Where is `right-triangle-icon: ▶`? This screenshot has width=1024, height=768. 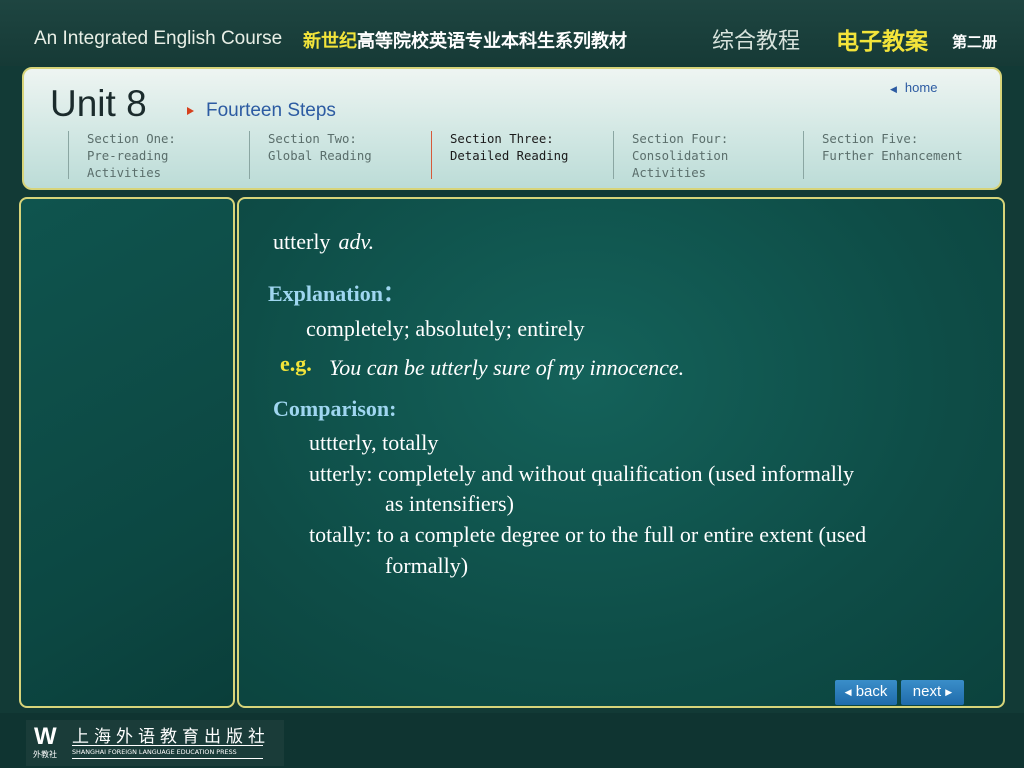
right-triangle-icon: ▶ is located at coordinates (949, 692).